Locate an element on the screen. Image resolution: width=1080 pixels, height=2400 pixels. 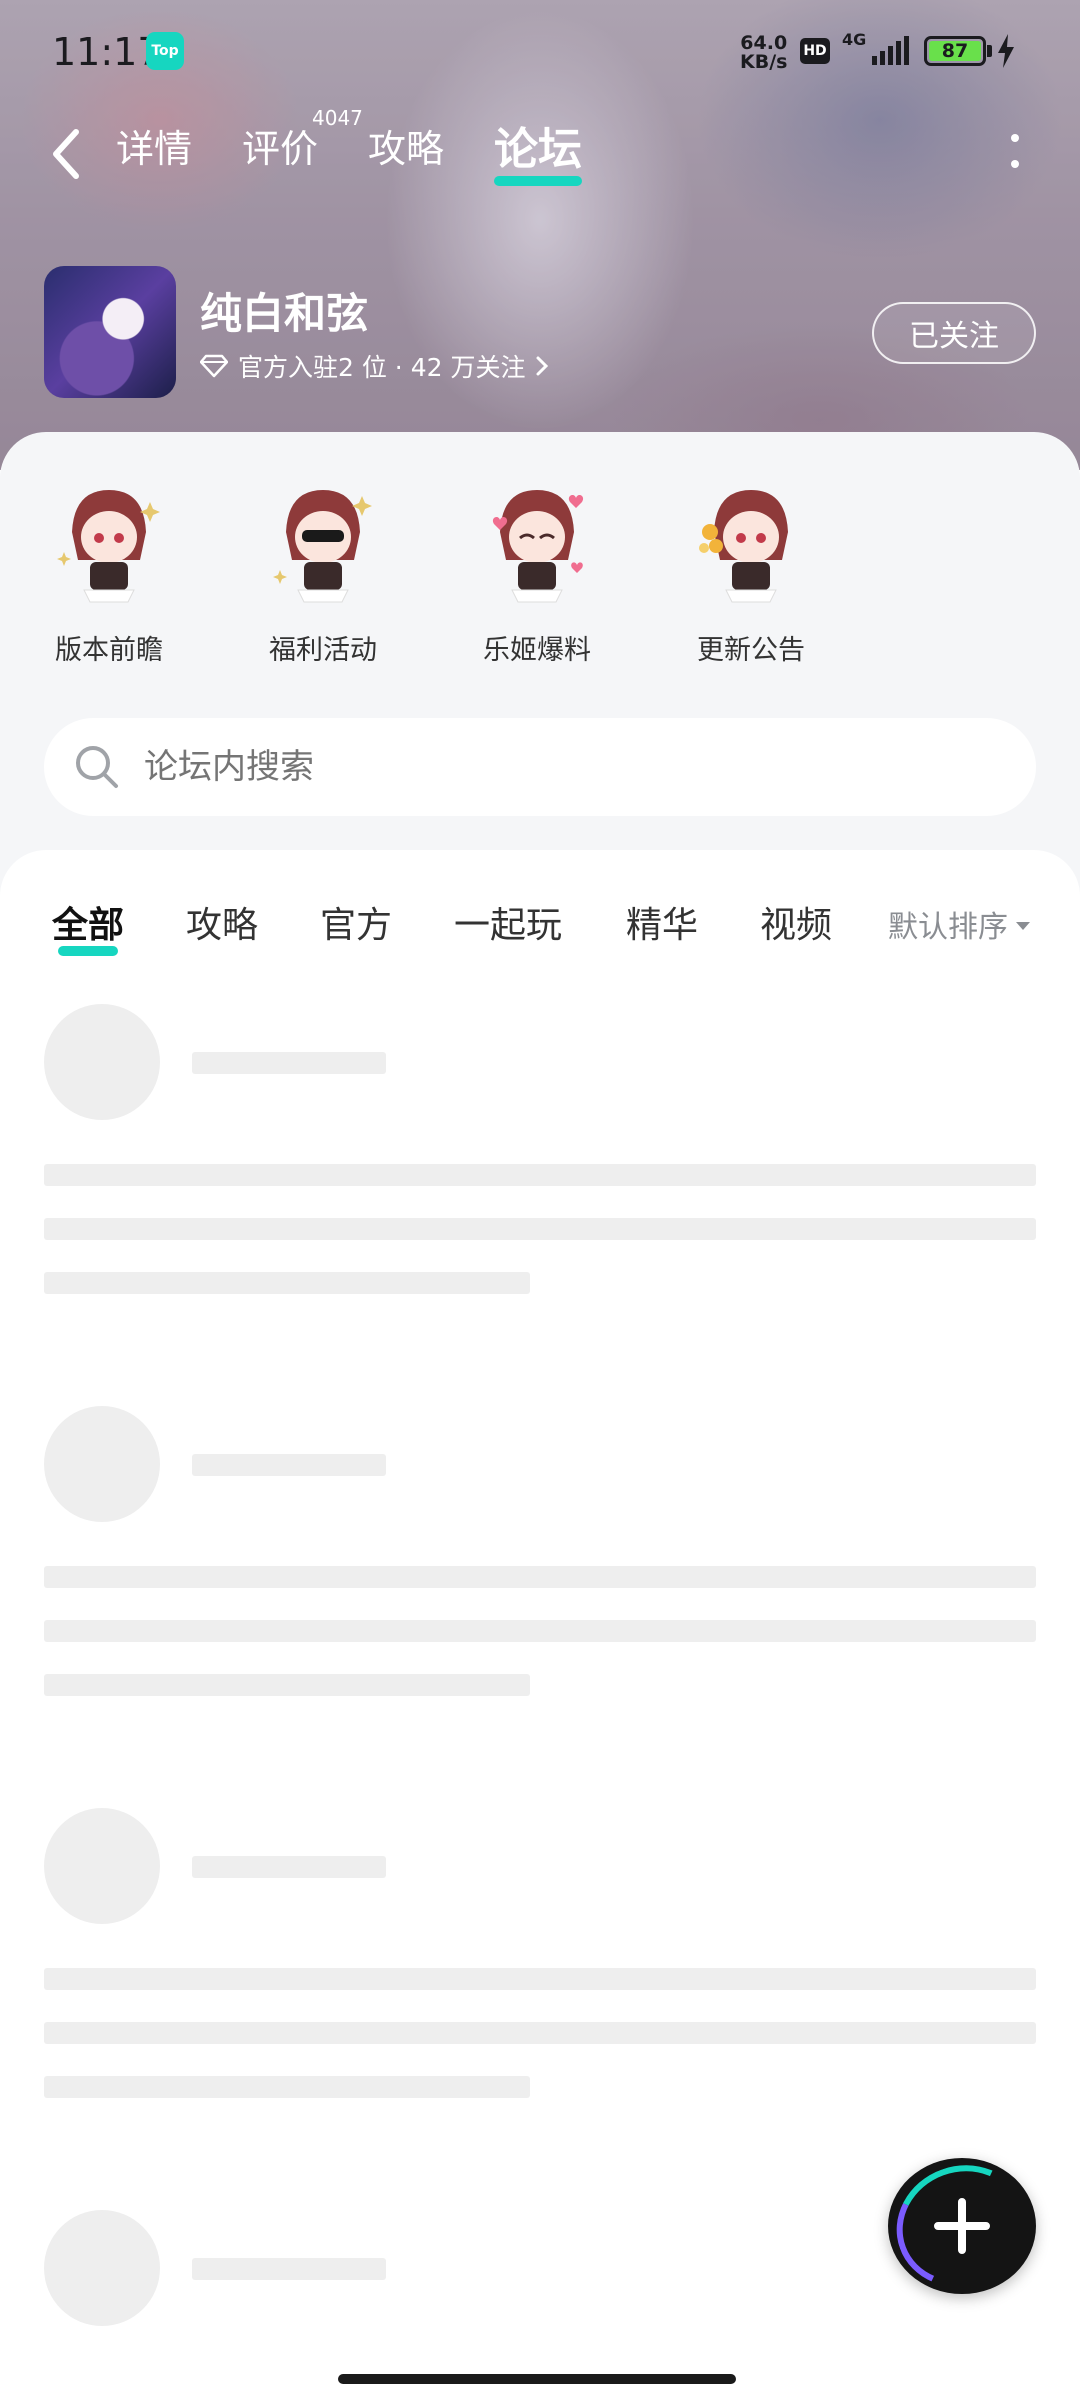
caret-down-icon is located at coordinates (1023, 926).